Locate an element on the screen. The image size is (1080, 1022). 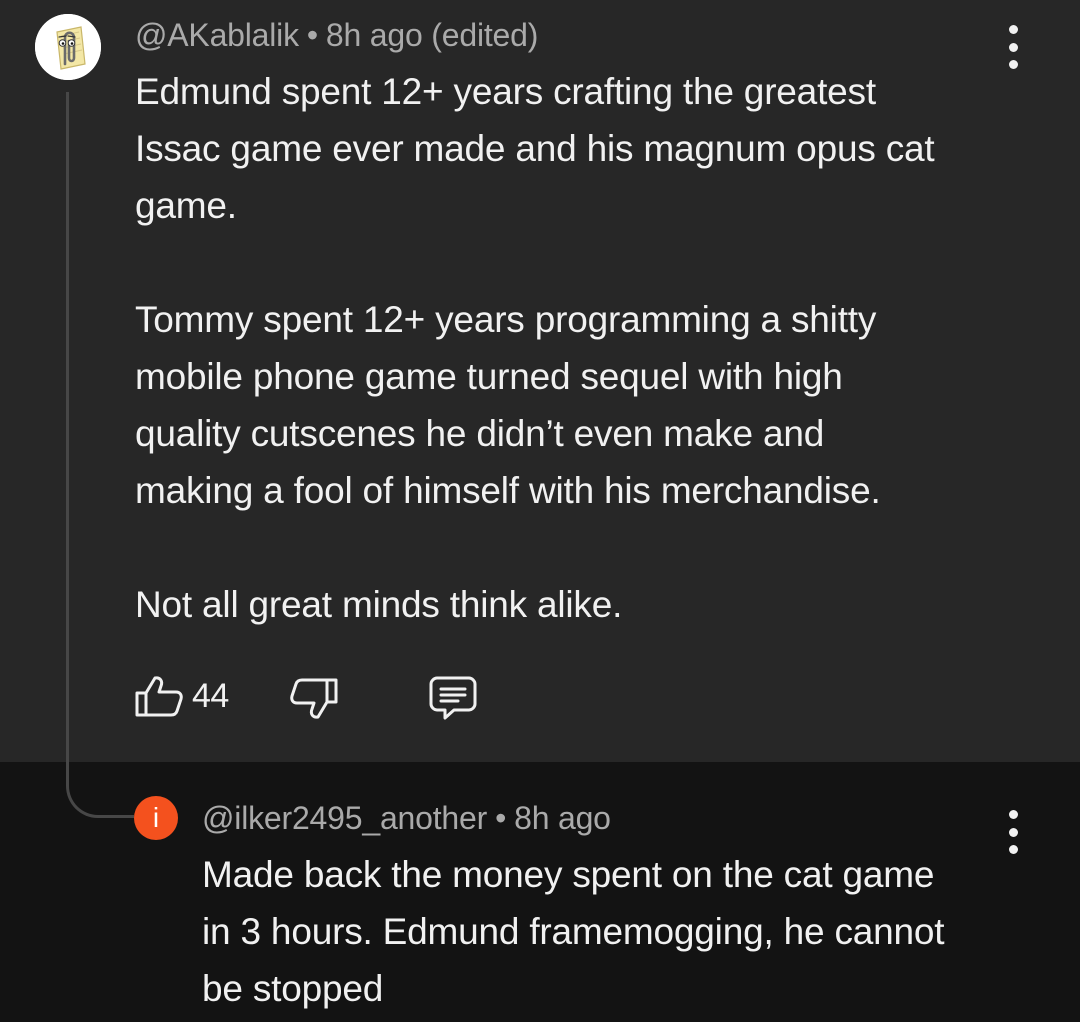
paperclip-assistant-icon is located at coordinates (68, 47).